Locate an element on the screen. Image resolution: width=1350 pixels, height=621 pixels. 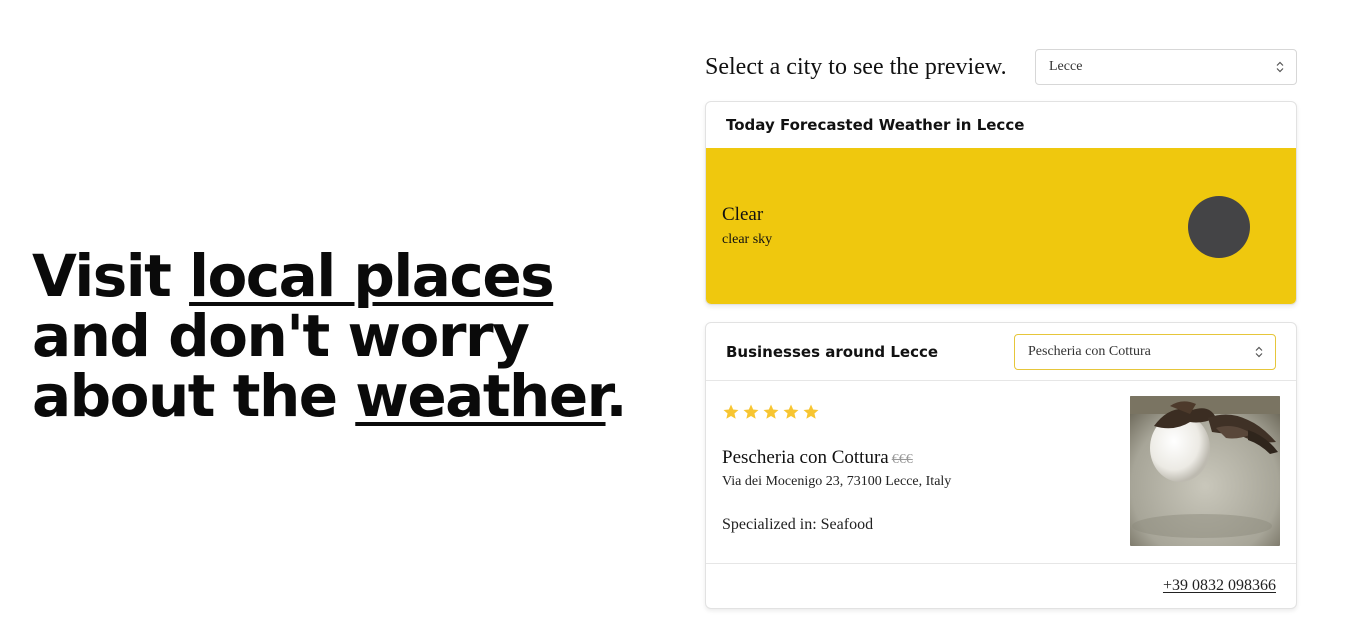
business-card-title: Businesses around Lecce is located at coordinates (832, 351).